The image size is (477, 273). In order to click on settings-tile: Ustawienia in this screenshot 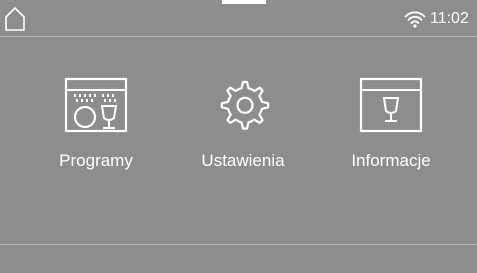, I will do `click(243, 125)`.